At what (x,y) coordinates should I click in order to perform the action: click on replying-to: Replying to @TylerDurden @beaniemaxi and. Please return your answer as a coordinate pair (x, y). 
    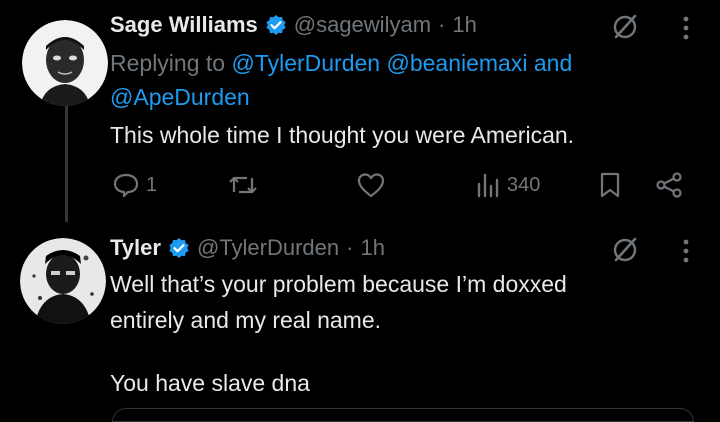
    Looking at the image, I should click on (341, 63).